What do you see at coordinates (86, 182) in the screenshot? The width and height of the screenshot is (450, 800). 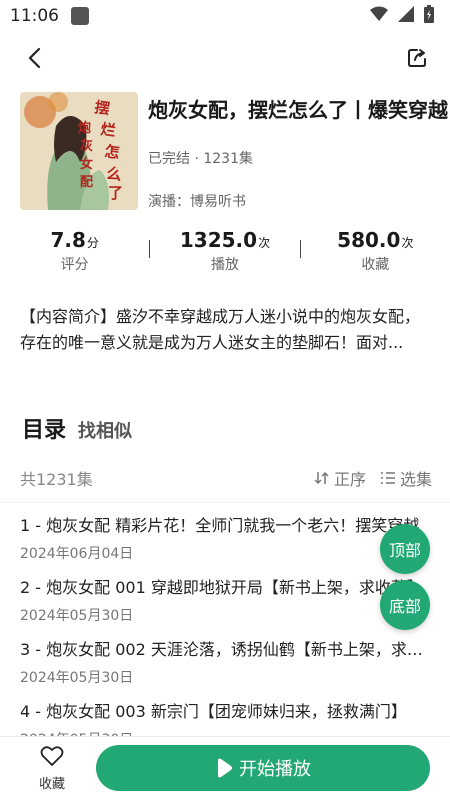 I see `svg-text: 配` at bounding box center [86, 182].